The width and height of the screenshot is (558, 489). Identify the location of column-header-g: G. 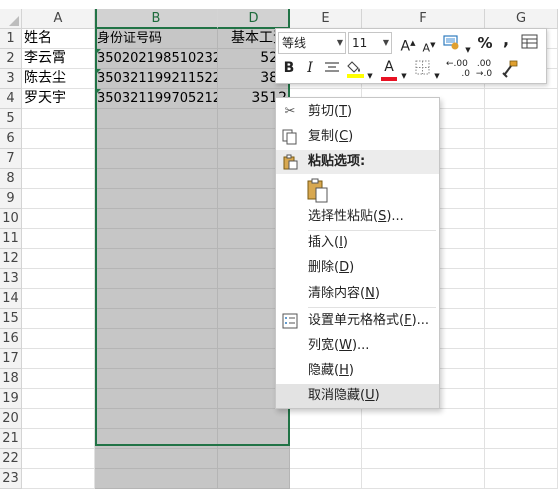
(521, 19).